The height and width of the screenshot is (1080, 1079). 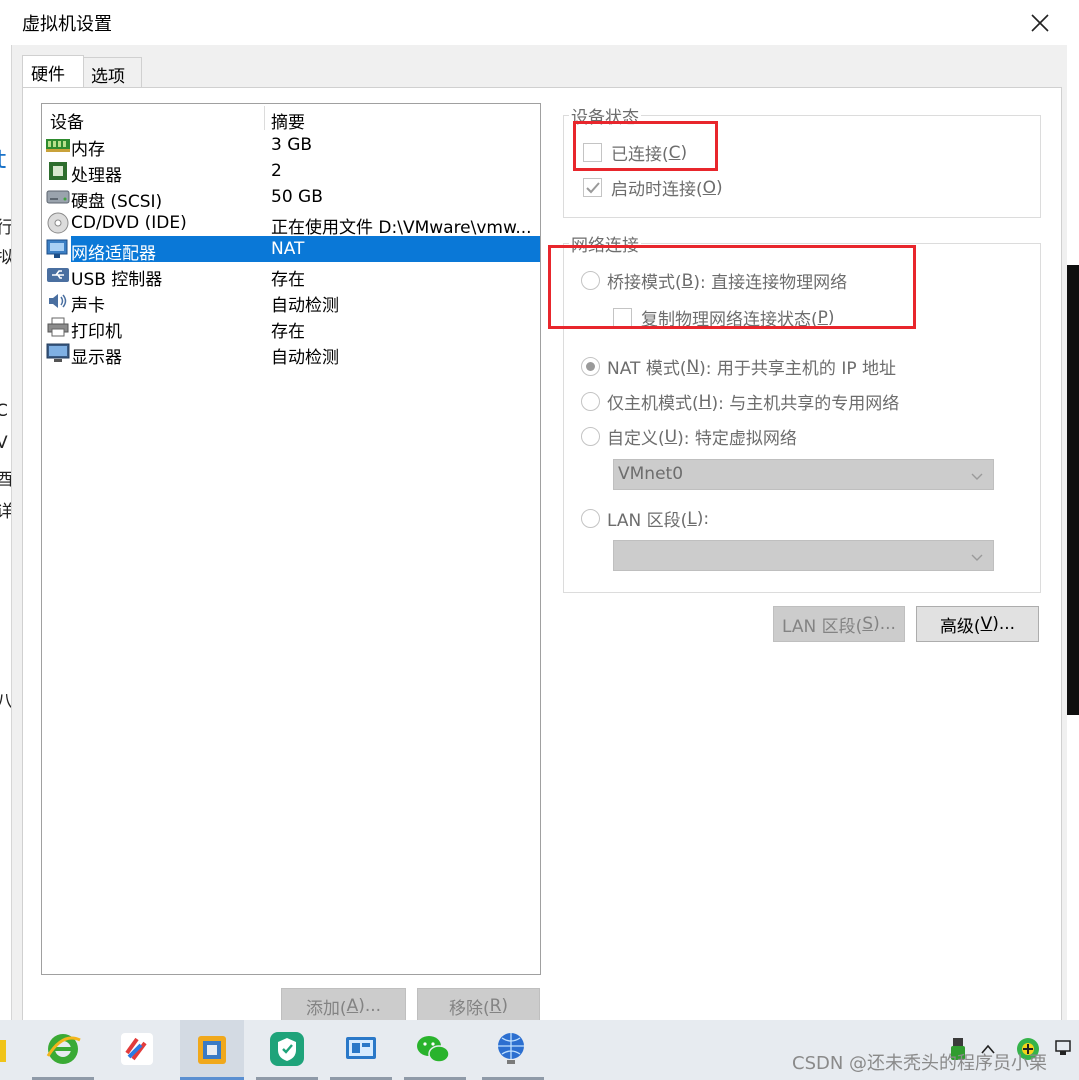 I want to click on device-row-network-adapter: 网络适配器 NAT, so click(x=291, y=250).